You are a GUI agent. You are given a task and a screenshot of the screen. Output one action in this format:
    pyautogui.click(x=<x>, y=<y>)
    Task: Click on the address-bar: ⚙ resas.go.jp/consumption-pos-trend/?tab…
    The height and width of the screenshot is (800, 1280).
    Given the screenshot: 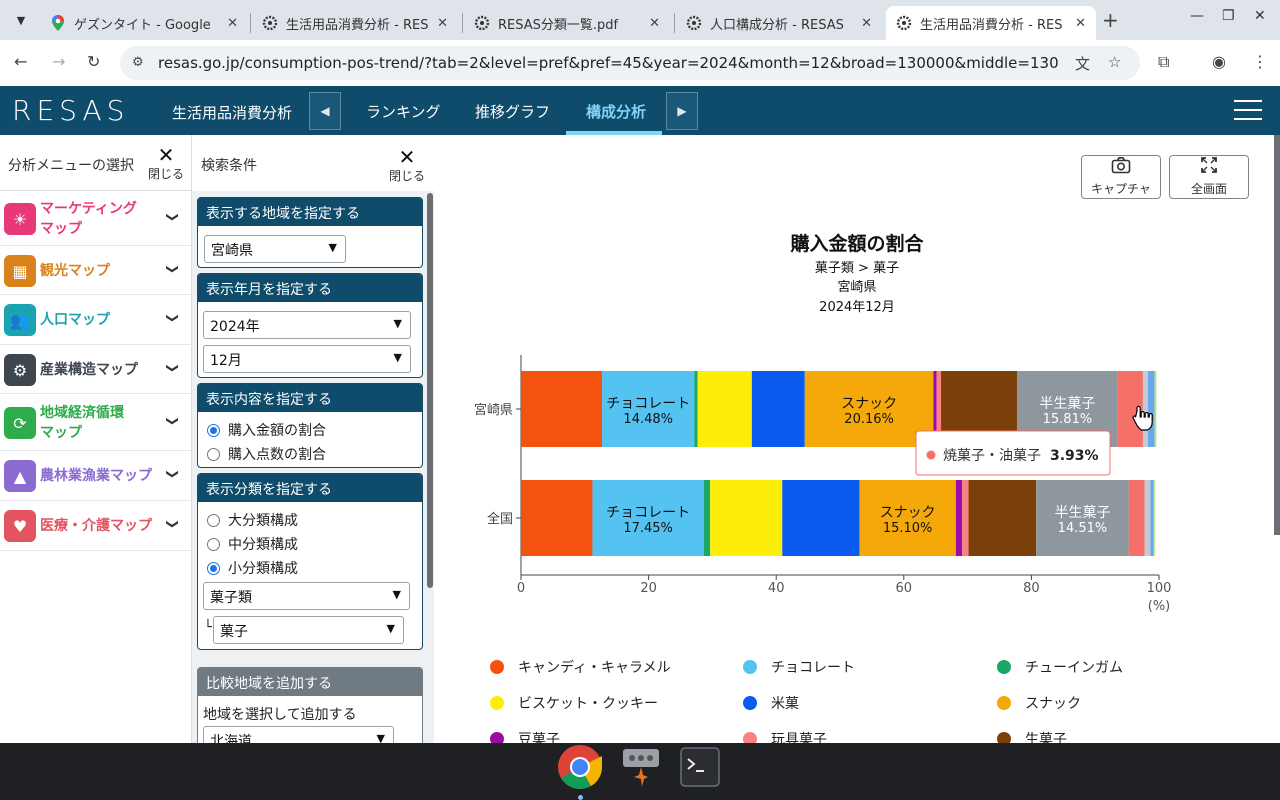 What is the action you would take?
    pyautogui.click(x=630, y=63)
    